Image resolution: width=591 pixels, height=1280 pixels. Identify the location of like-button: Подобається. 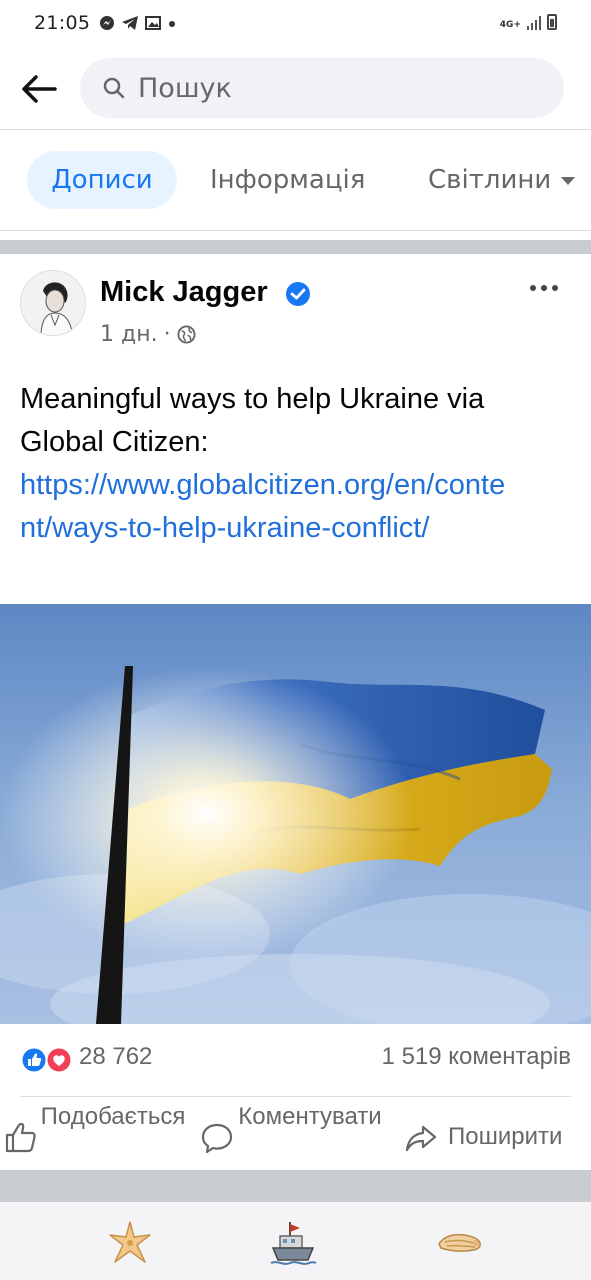
(96, 1128).